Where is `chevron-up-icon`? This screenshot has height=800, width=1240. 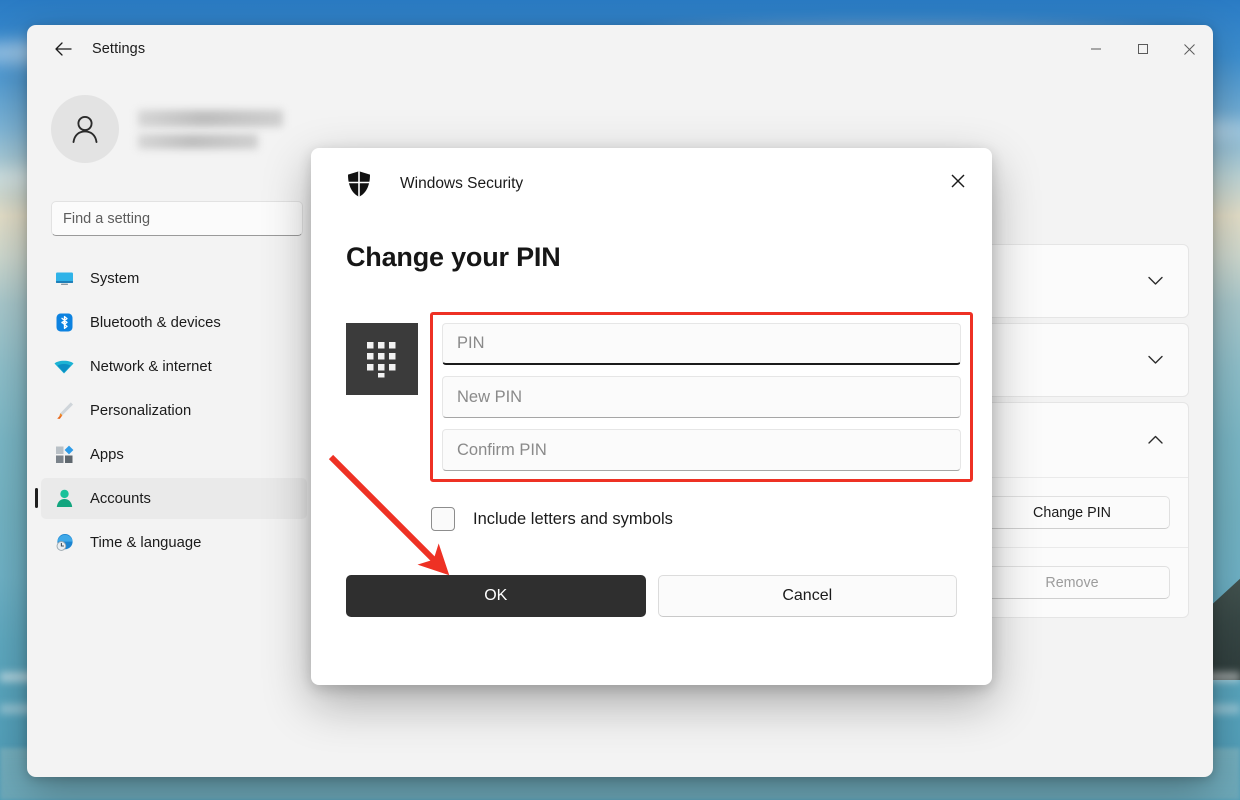 chevron-up-icon is located at coordinates (1155, 440).